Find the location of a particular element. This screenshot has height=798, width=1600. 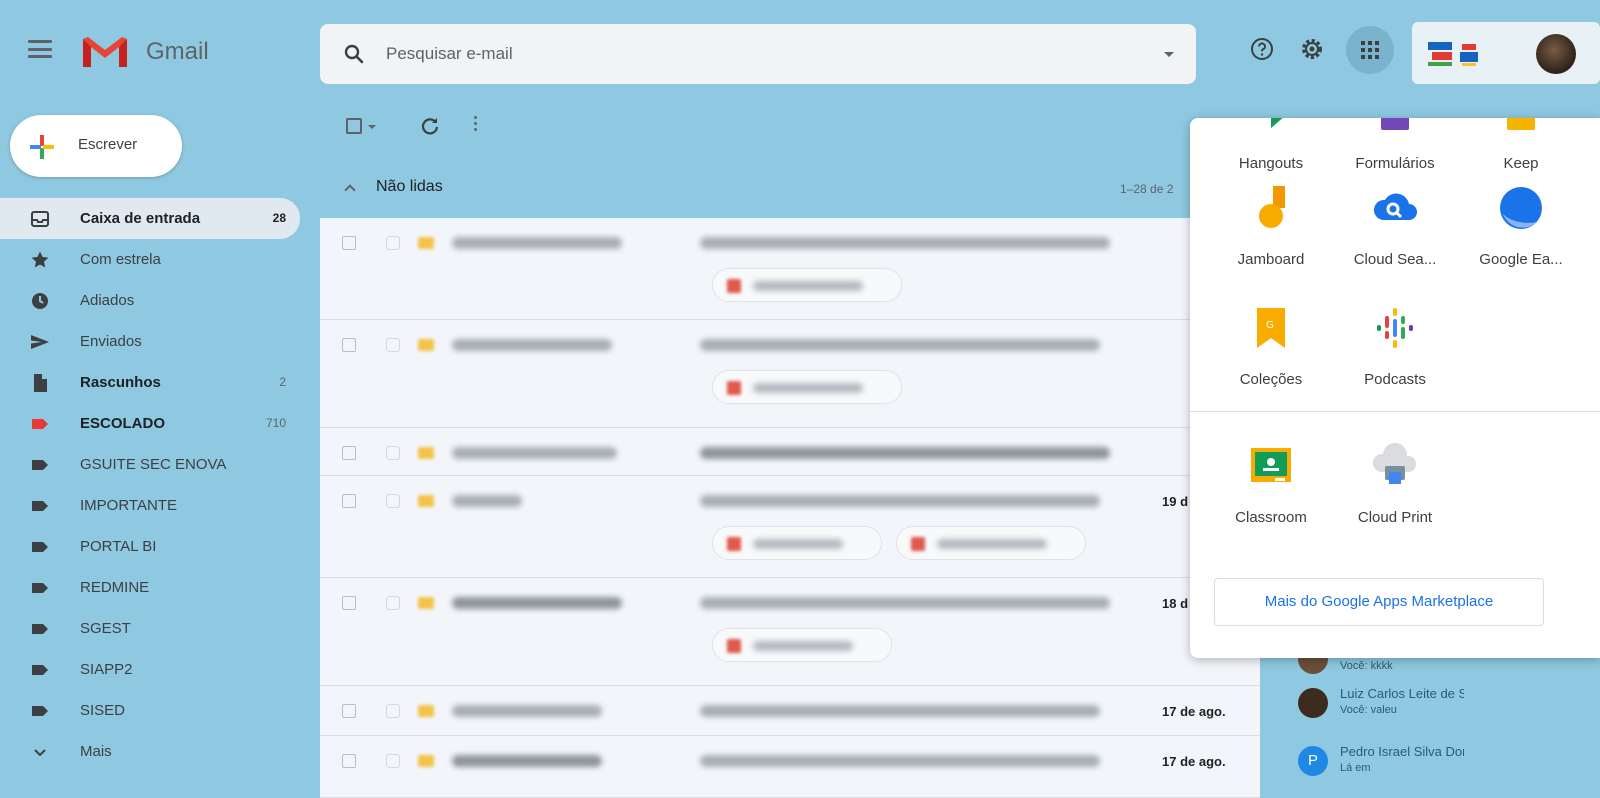

sidebar-item-more: Mais is located at coordinates (150, 751).